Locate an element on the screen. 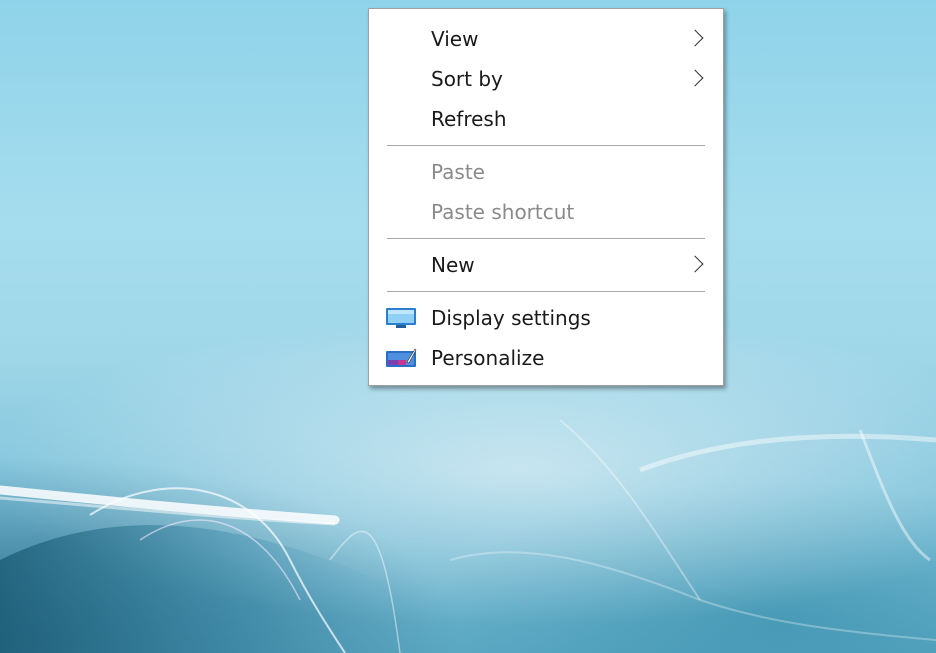 The width and height of the screenshot is (936, 653). menu-item-paste-shortcut: Paste shortcut is located at coordinates (546, 212).